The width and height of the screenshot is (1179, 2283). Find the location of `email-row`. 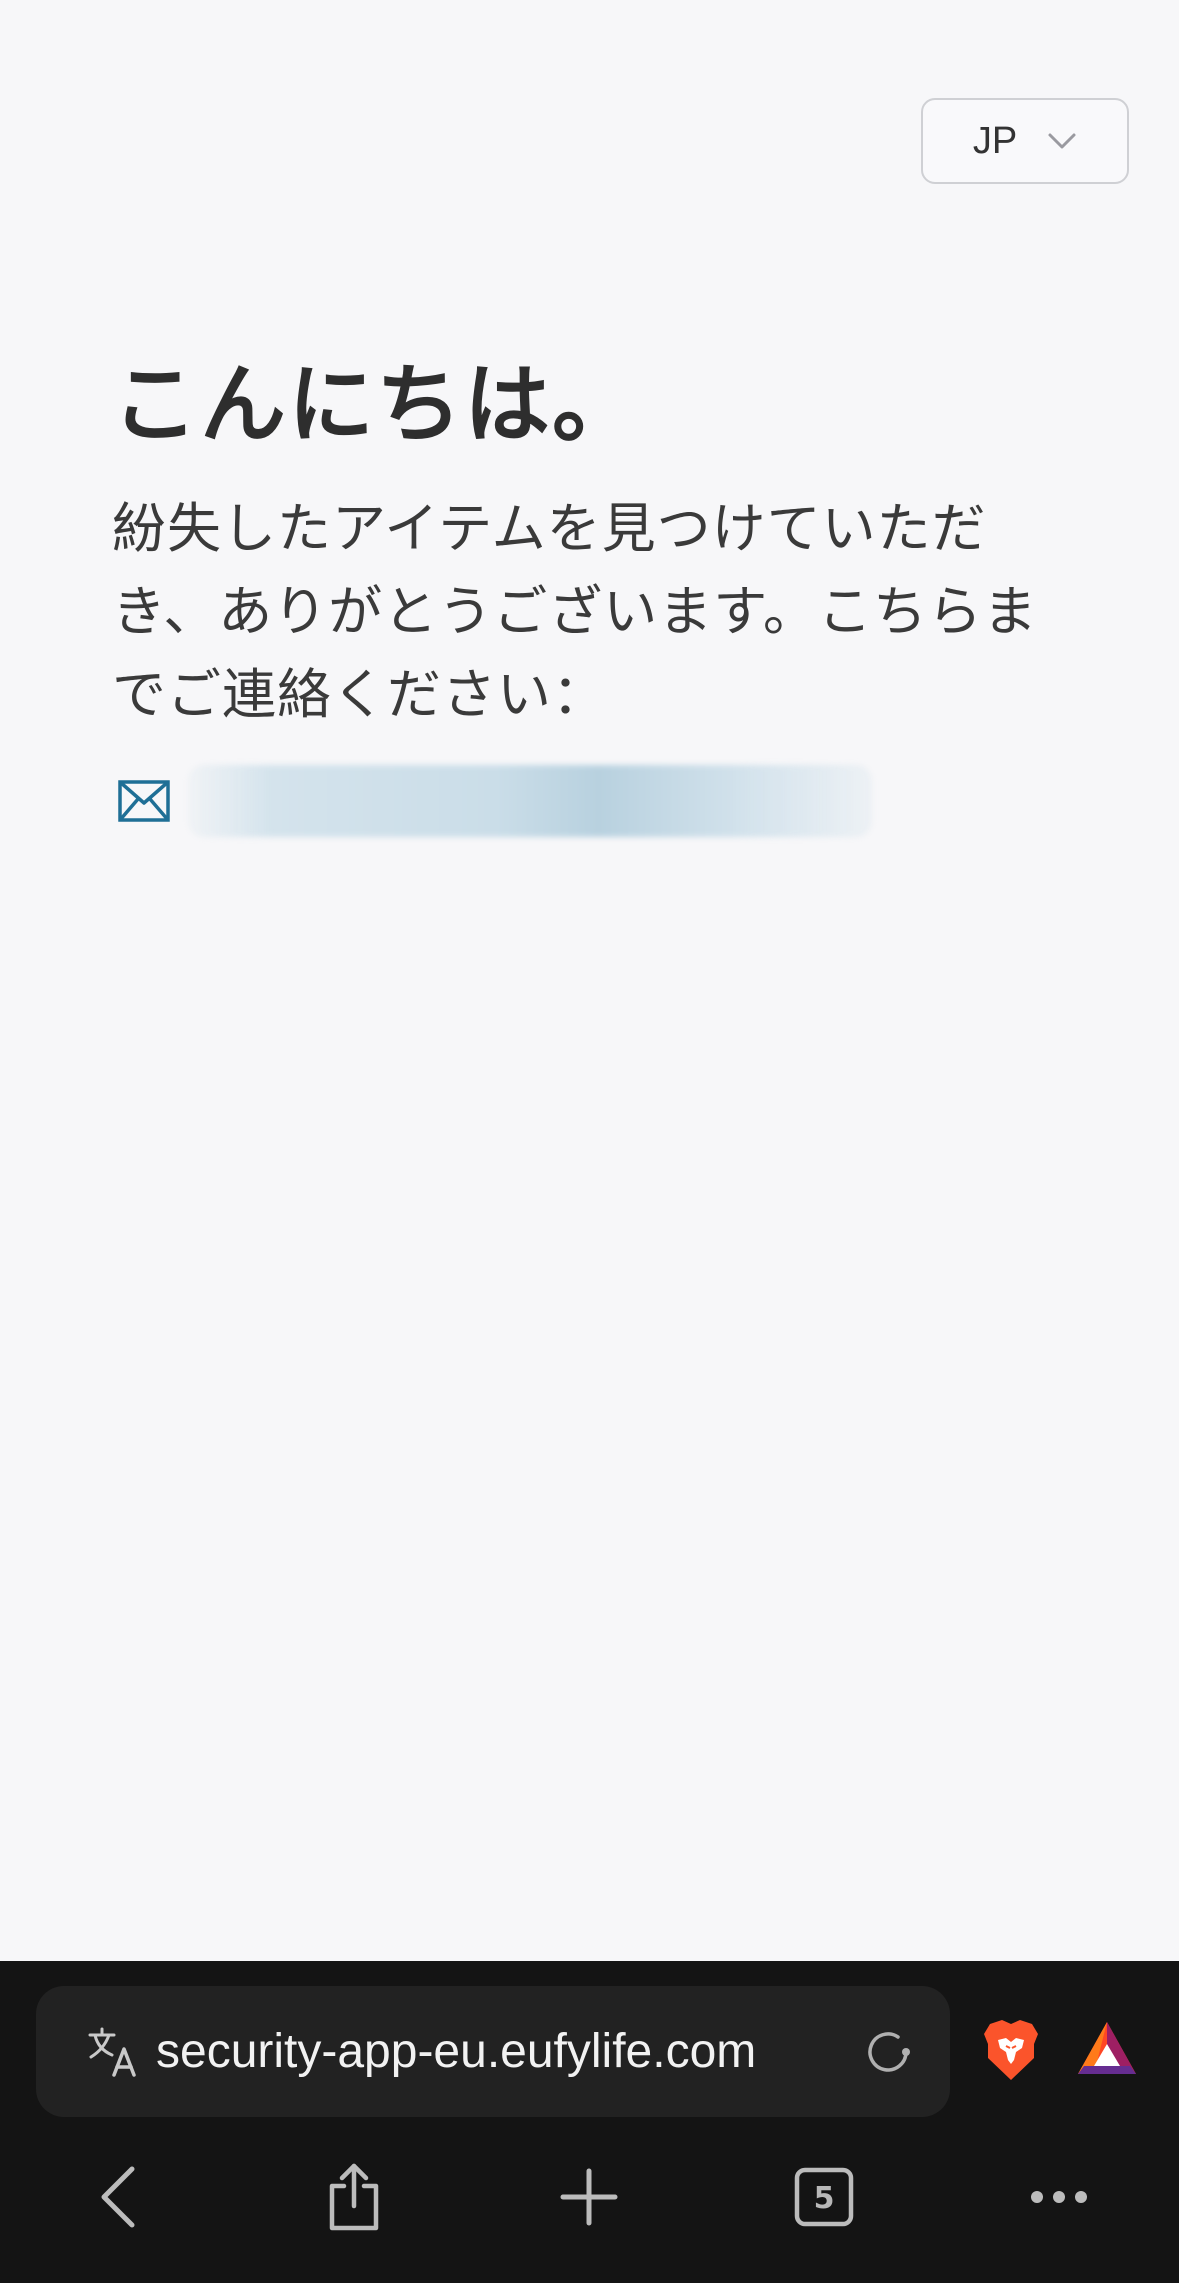

email-row is located at coordinates (592, 801).